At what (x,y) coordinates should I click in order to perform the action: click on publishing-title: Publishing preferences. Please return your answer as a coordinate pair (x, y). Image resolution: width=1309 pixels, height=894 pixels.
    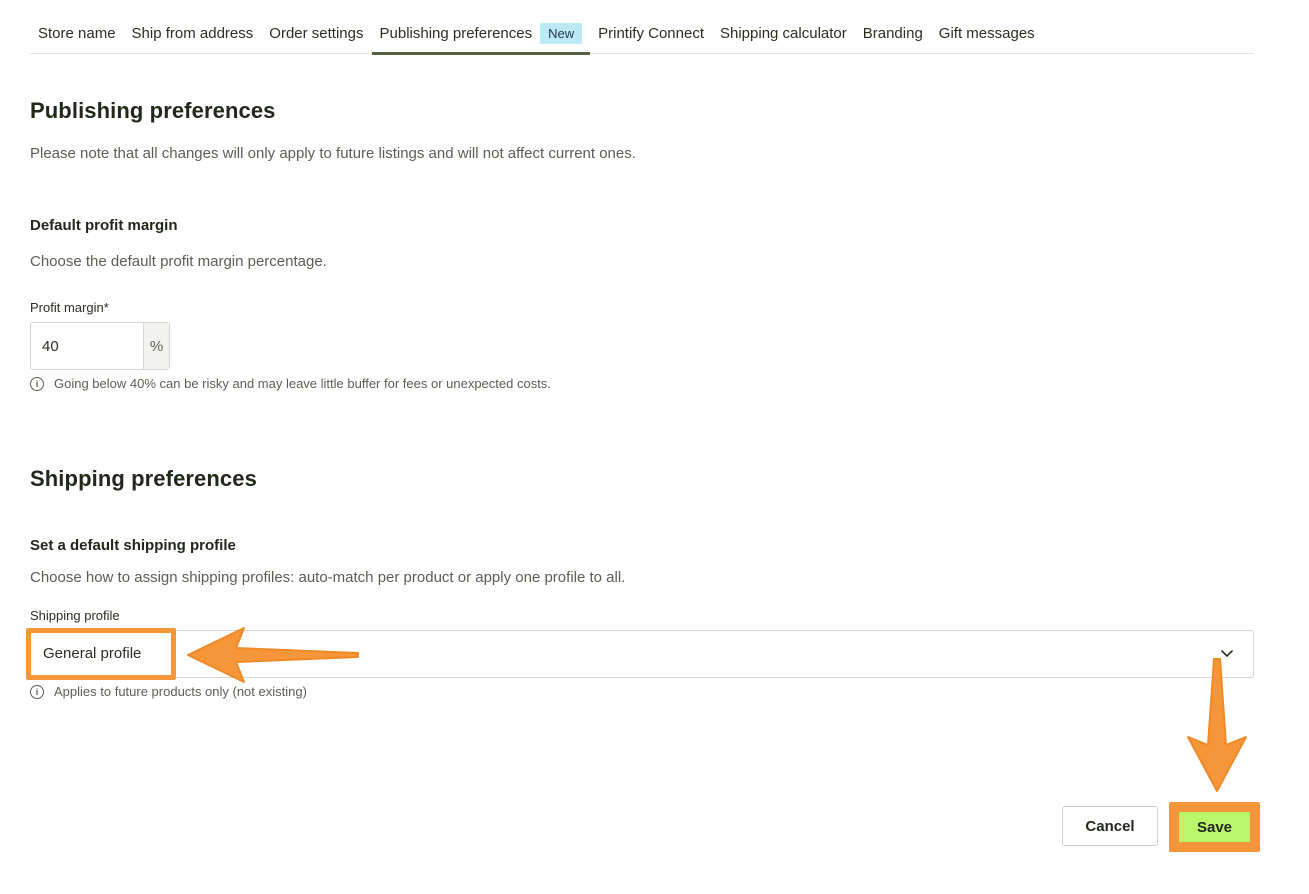
    Looking at the image, I should click on (153, 110).